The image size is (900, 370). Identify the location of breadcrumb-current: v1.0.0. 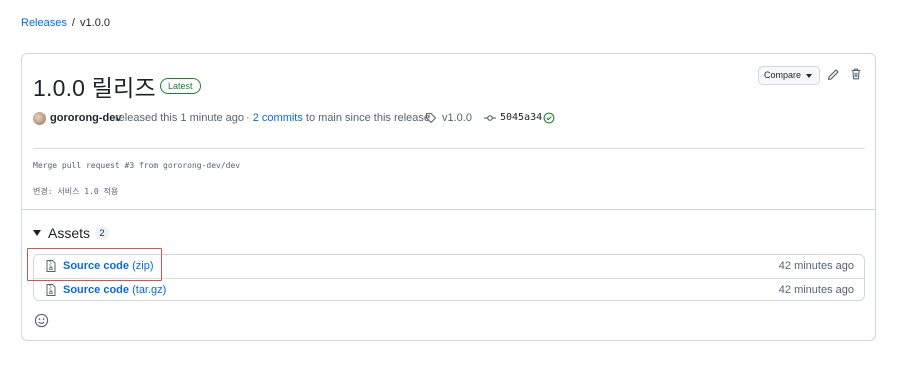
(95, 23).